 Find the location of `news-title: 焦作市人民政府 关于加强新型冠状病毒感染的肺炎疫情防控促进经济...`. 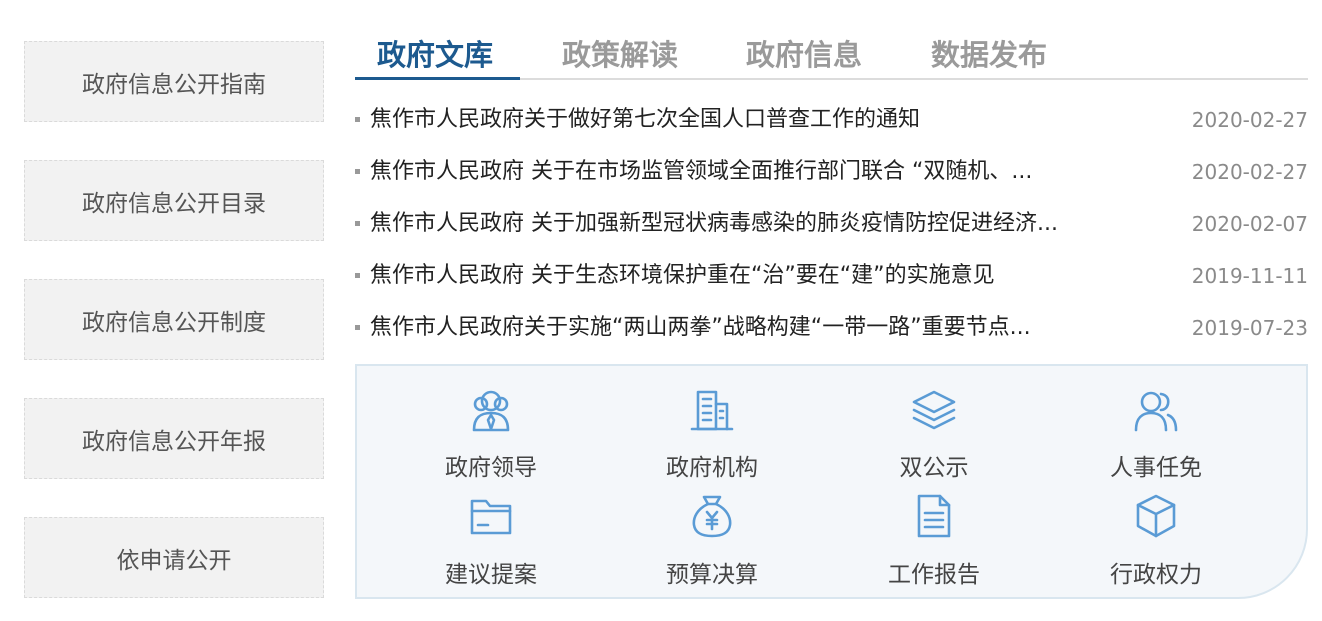

news-title: 焦作市人民政府 关于加强新型冠状病毒感染的肺炎疫情防控促进经济... is located at coordinates (755, 224).